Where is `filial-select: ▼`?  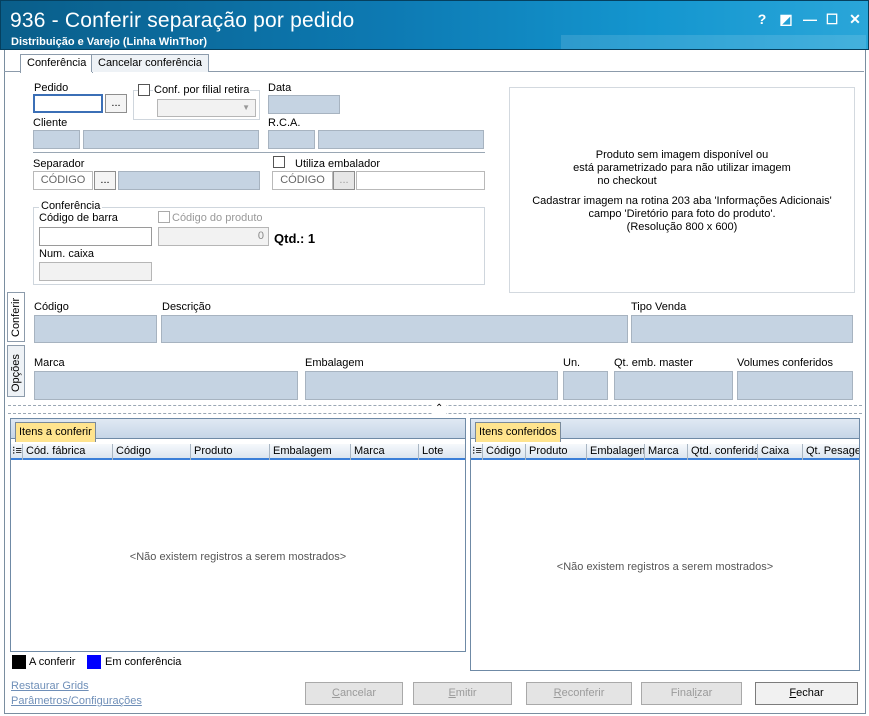 filial-select: ▼ is located at coordinates (206, 108).